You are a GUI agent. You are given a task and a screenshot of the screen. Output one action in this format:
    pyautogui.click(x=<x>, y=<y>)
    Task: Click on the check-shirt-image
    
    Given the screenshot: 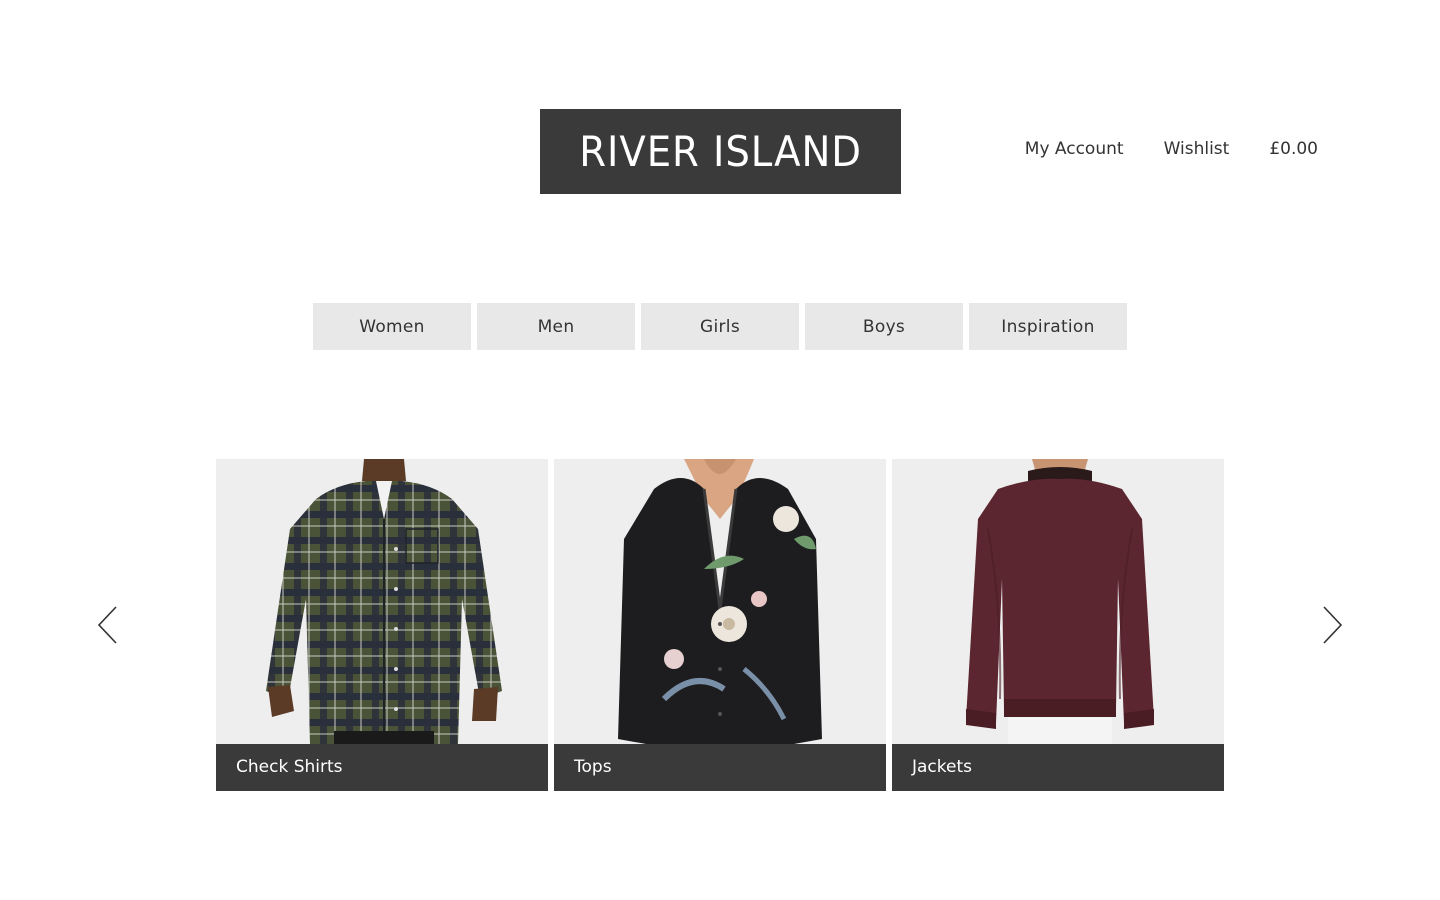 What is the action you would take?
    pyautogui.click(x=382, y=601)
    